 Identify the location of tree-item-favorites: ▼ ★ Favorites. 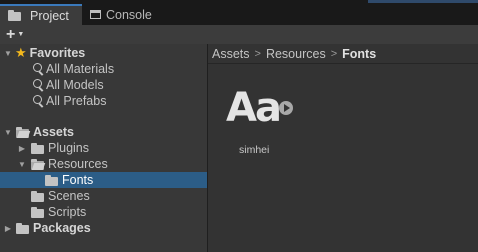
(103, 53).